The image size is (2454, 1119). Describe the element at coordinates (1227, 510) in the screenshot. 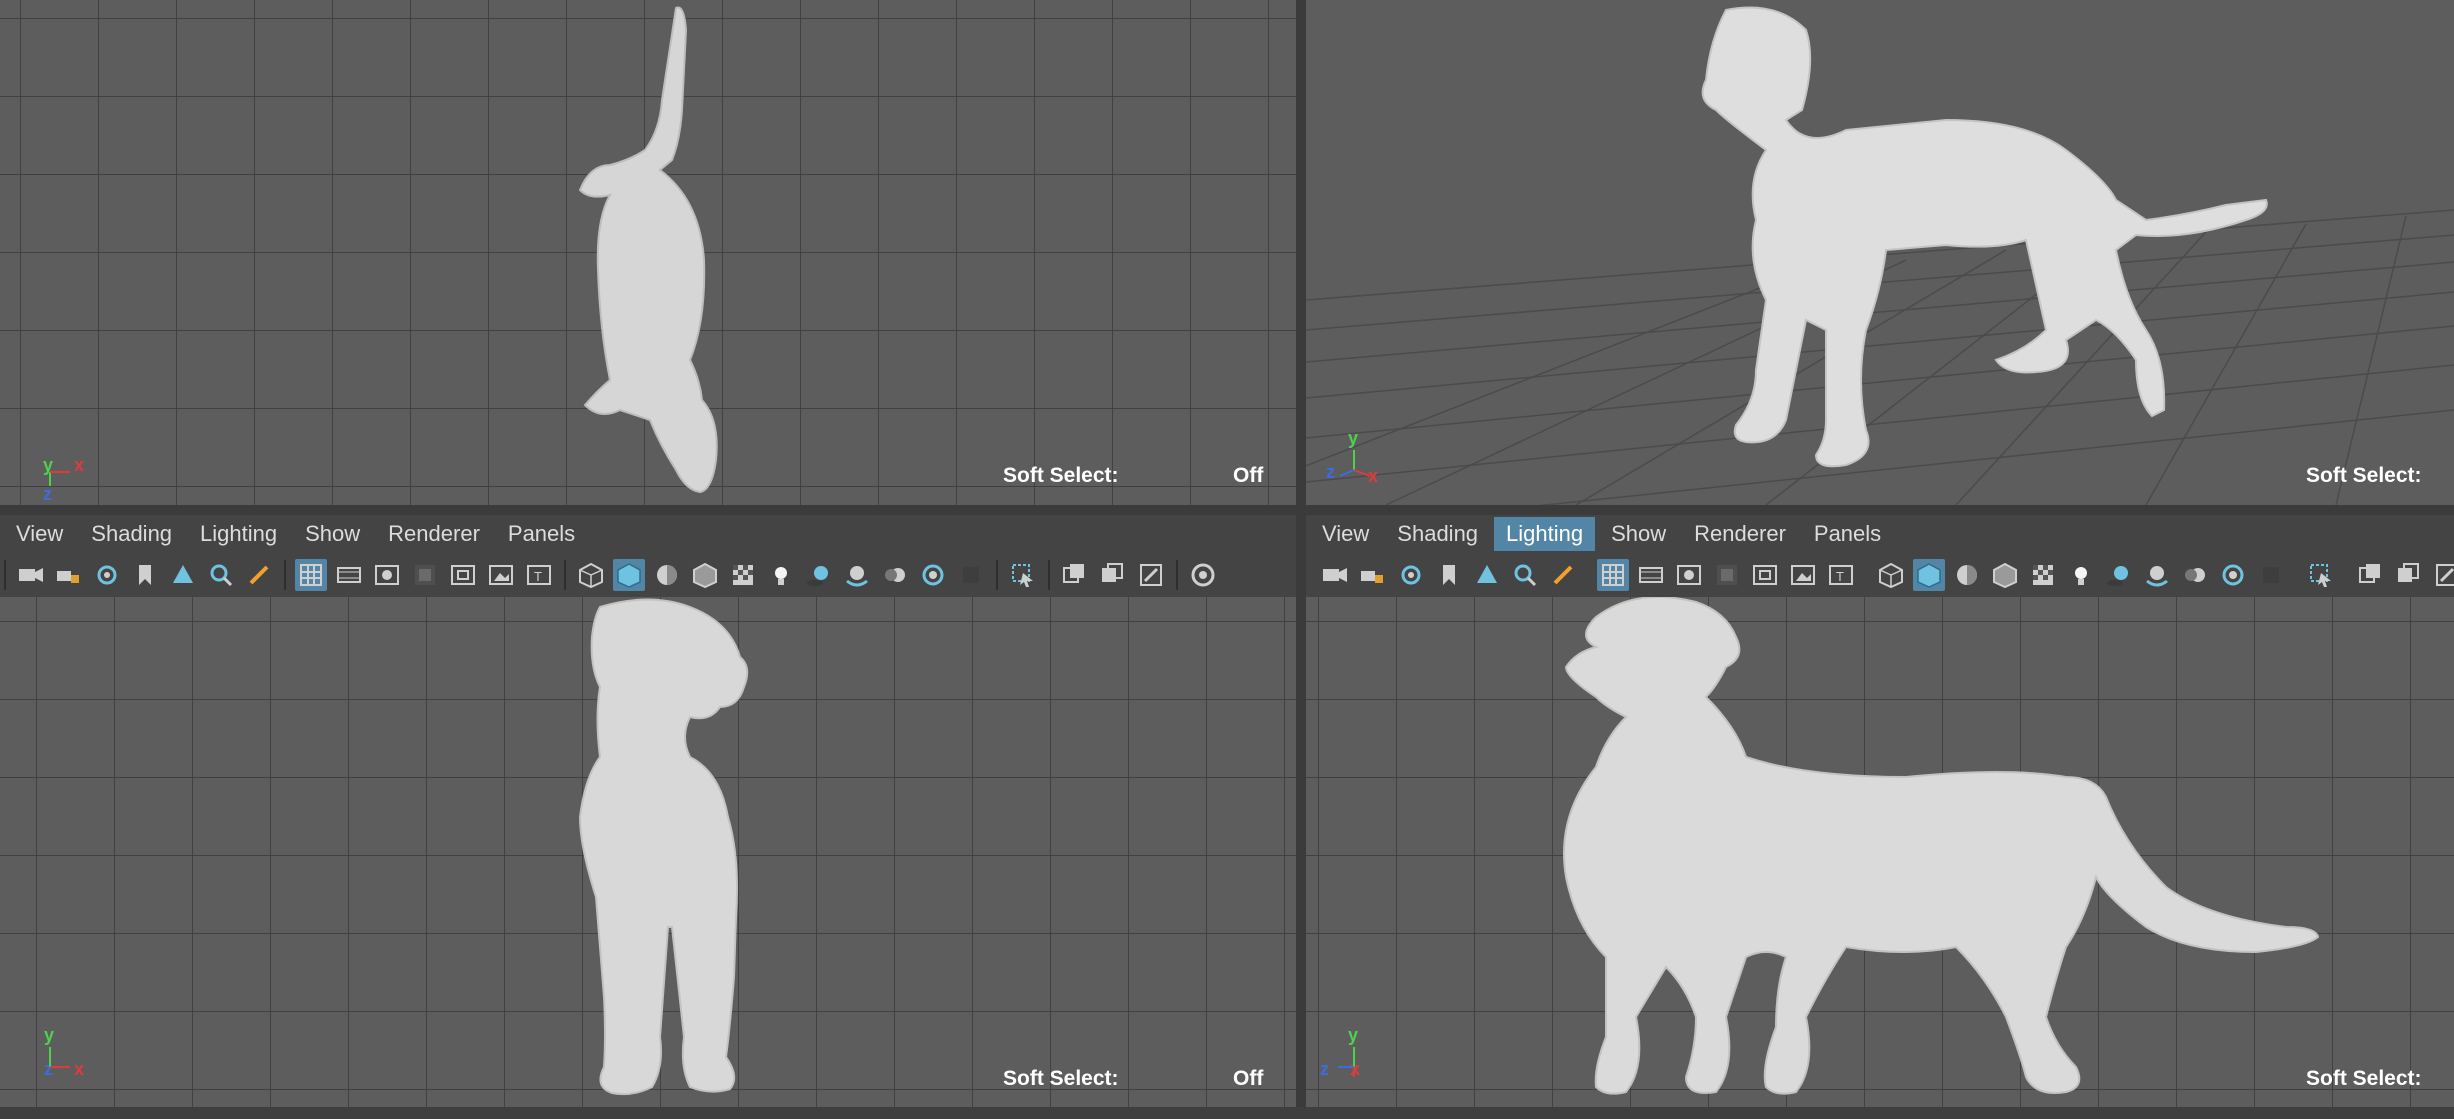

I see `panel-divider-horizontal` at that location.